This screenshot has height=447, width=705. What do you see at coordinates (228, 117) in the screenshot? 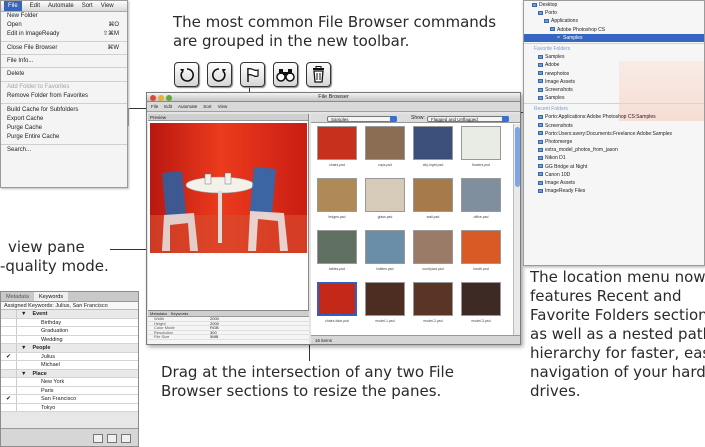
I see `preview-tab: Preview` at bounding box center [228, 117].